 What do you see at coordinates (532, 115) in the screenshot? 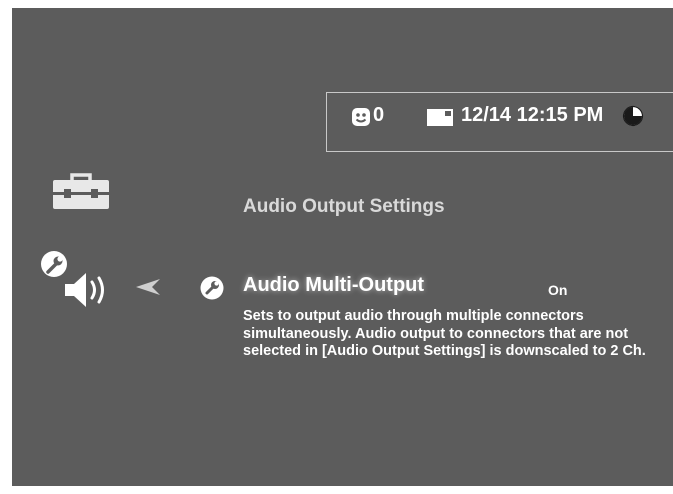
I see `datetime: 12/14 12:15 PM` at bounding box center [532, 115].